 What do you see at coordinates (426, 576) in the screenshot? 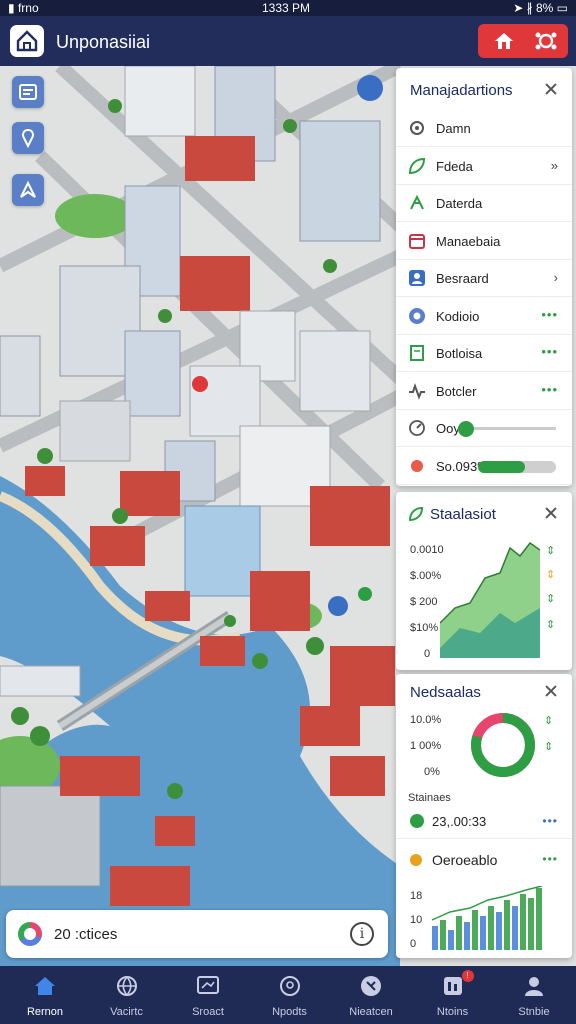
I see `stats-y-label: $.00%` at bounding box center [426, 576].